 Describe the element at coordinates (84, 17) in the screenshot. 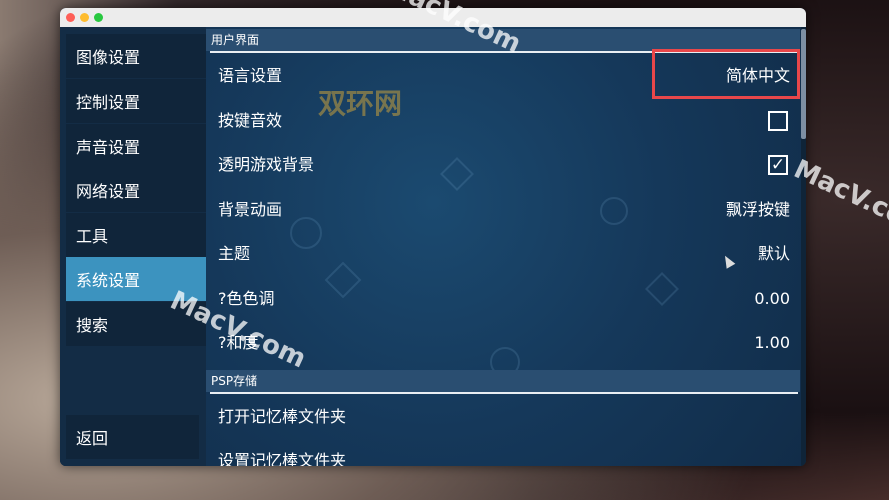

I see `minimize-window-button` at that location.